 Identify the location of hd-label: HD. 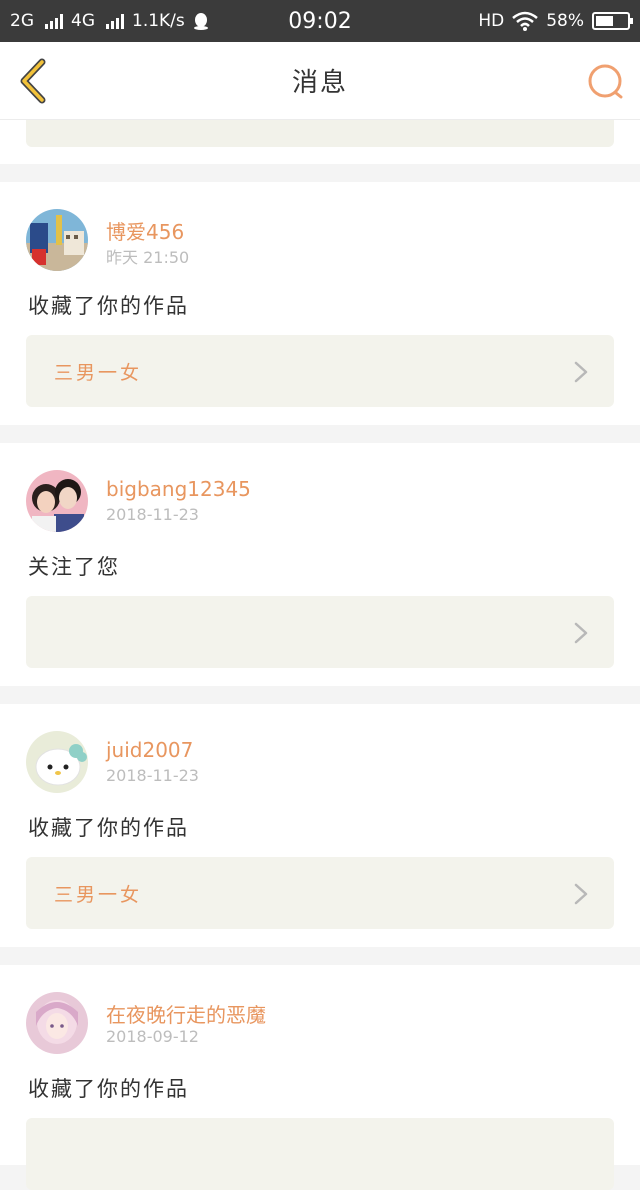
(491, 21).